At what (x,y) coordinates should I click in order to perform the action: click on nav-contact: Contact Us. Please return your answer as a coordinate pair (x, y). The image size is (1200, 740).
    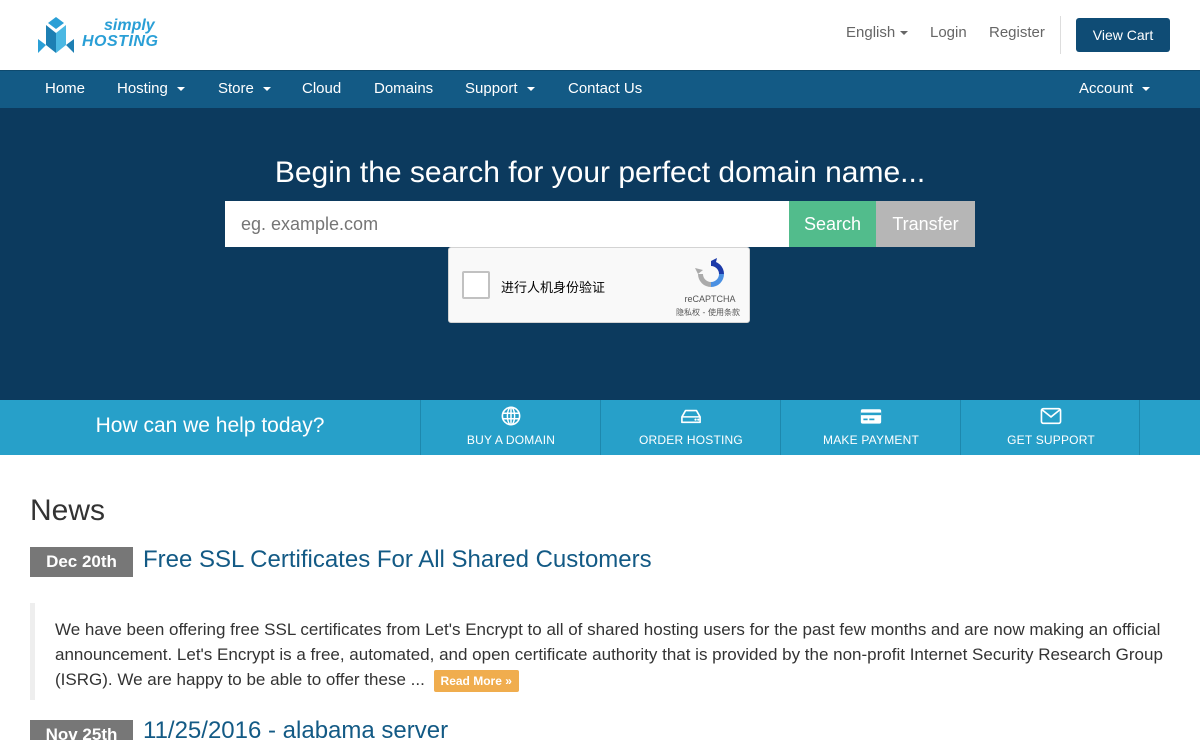
    Looking at the image, I should click on (605, 88).